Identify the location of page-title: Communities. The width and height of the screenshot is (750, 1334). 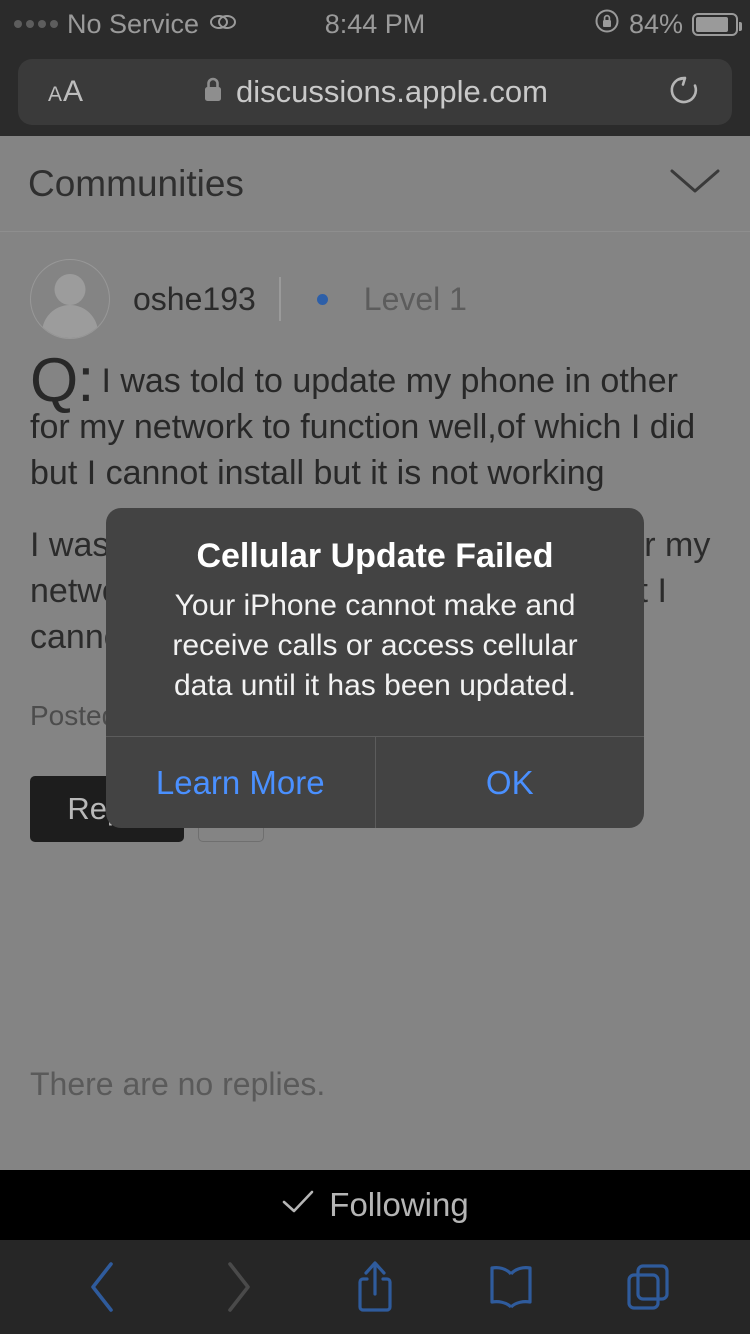
(136, 183).